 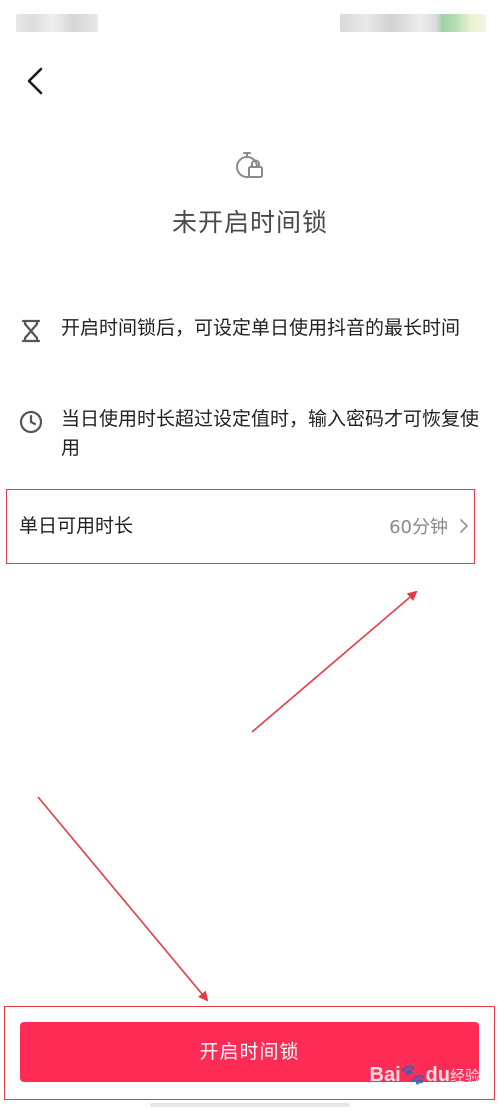 What do you see at coordinates (31, 422) in the screenshot?
I see `clock-icon` at bounding box center [31, 422].